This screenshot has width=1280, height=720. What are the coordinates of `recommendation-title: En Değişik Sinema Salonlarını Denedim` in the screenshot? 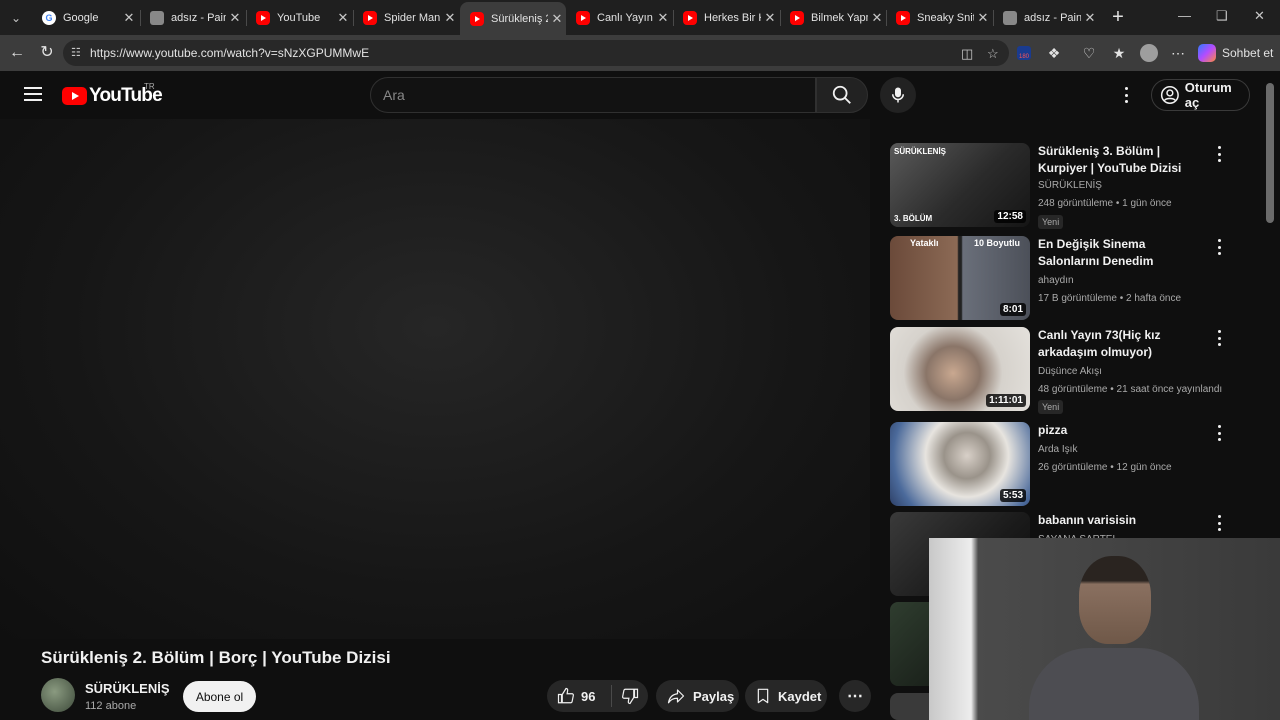 It's located at (1122, 253).